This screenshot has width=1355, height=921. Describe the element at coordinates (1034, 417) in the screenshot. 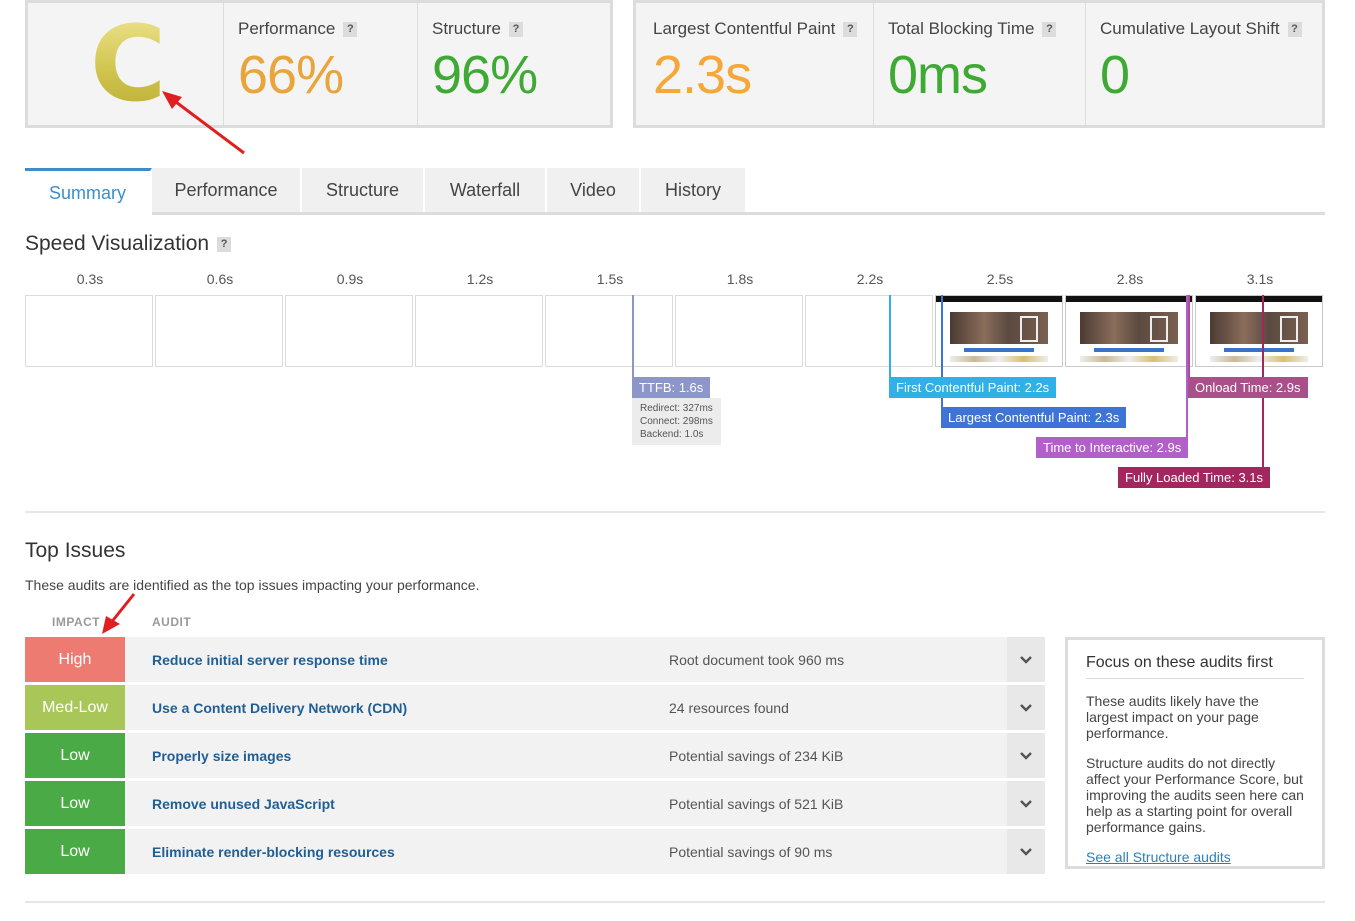

I see `lcp-marker: Largest Contentful Paint: 2.3s` at that location.